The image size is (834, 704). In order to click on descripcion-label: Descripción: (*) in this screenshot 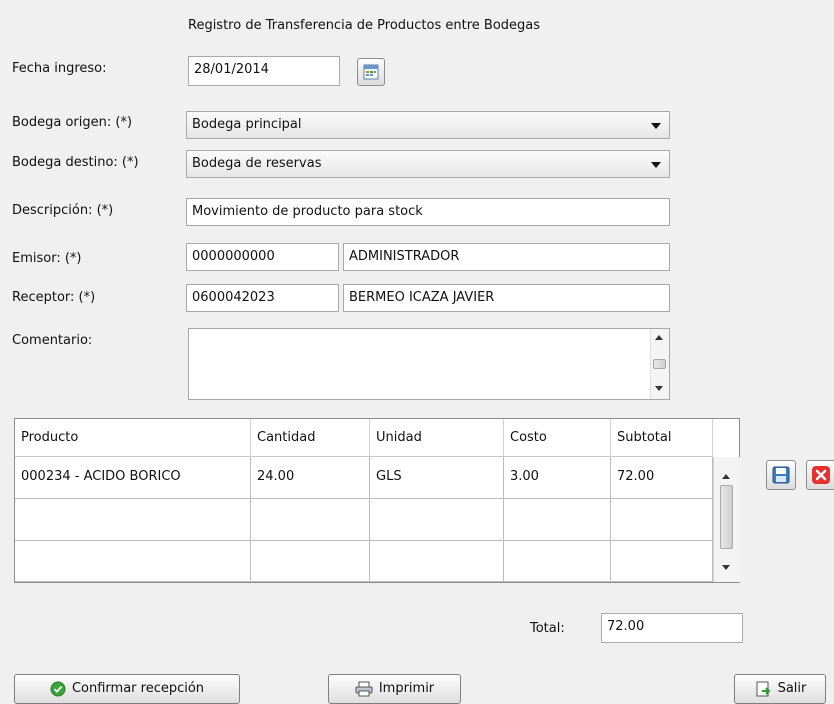, I will do `click(63, 210)`.